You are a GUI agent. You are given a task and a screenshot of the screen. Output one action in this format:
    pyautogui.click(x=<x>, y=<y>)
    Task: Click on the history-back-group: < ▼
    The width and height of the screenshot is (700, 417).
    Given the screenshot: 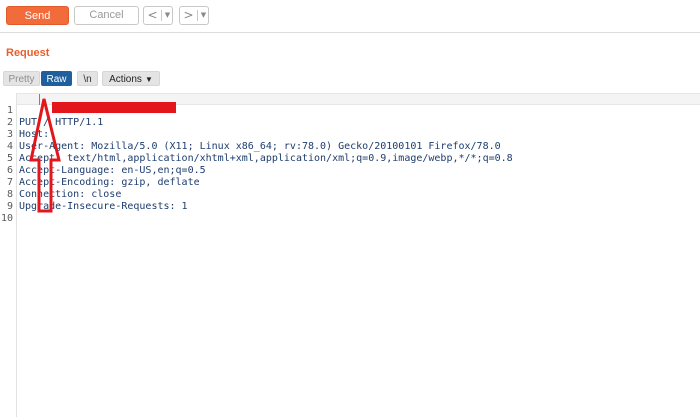 What is the action you would take?
    pyautogui.click(x=158, y=15)
    